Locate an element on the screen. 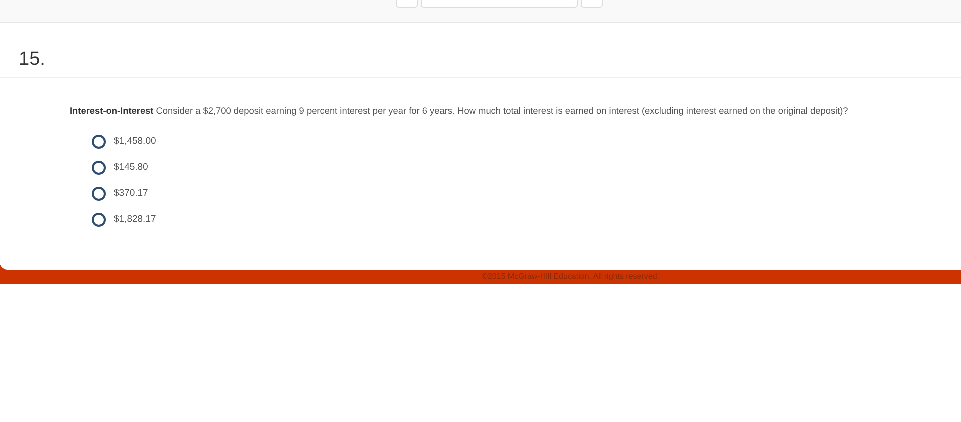 The image size is (961, 422). answer-option: $370.17 is located at coordinates (131, 193).